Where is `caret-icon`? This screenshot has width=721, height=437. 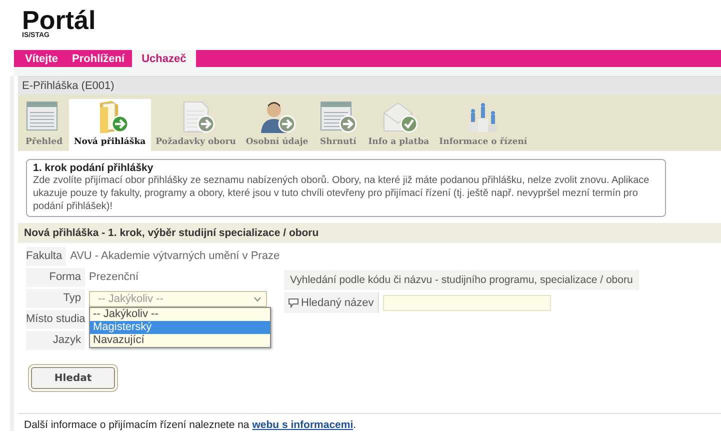
caret-icon is located at coordinates (257, 299).